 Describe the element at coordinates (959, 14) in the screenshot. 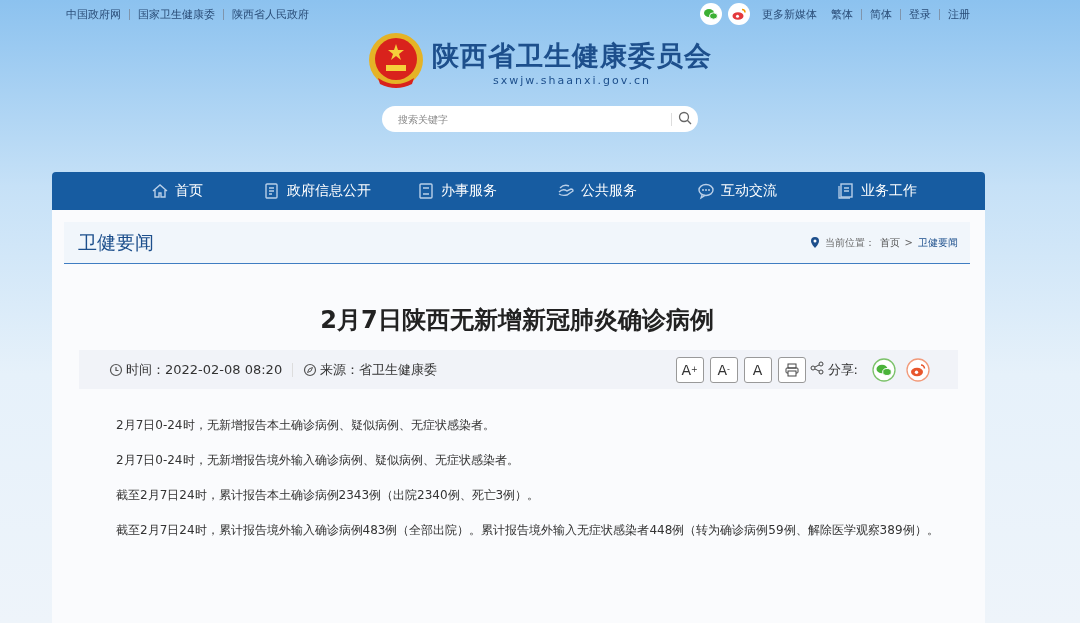

I see `account-link: 注册` at that location.